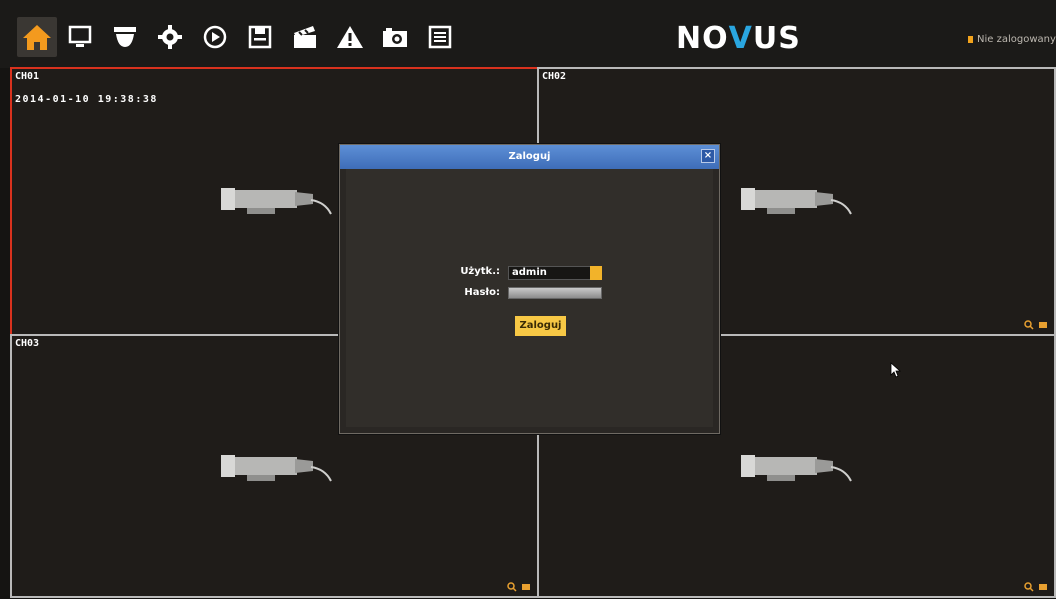  I want to click on alarm-warning-icon, so click(350, 37).